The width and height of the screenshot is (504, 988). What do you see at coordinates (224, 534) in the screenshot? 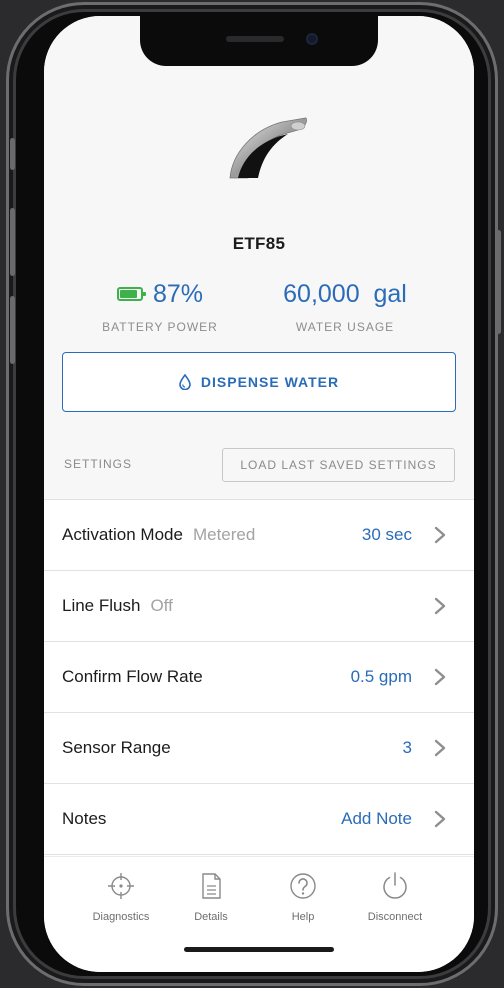
I see `setting-subvalue: Metered` at bounding box center [224, 534].